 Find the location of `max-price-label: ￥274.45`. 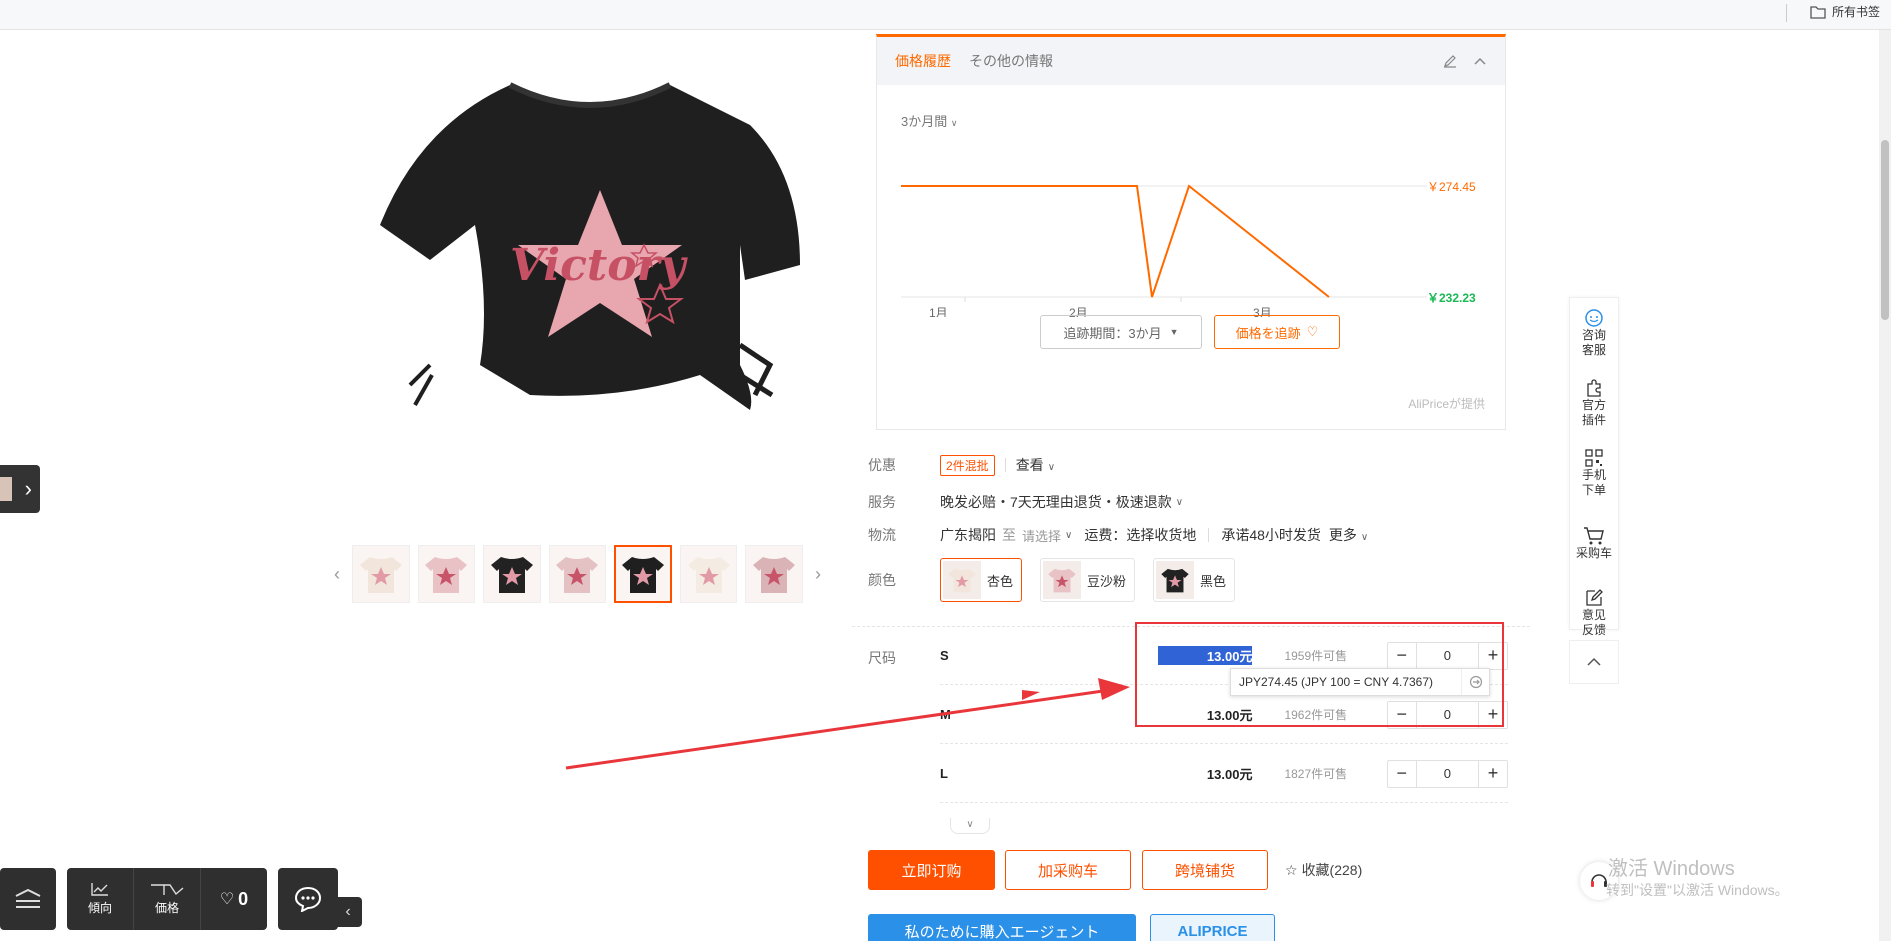

max-price-label: ￥274.45 is located at coordinates (1451, 187).